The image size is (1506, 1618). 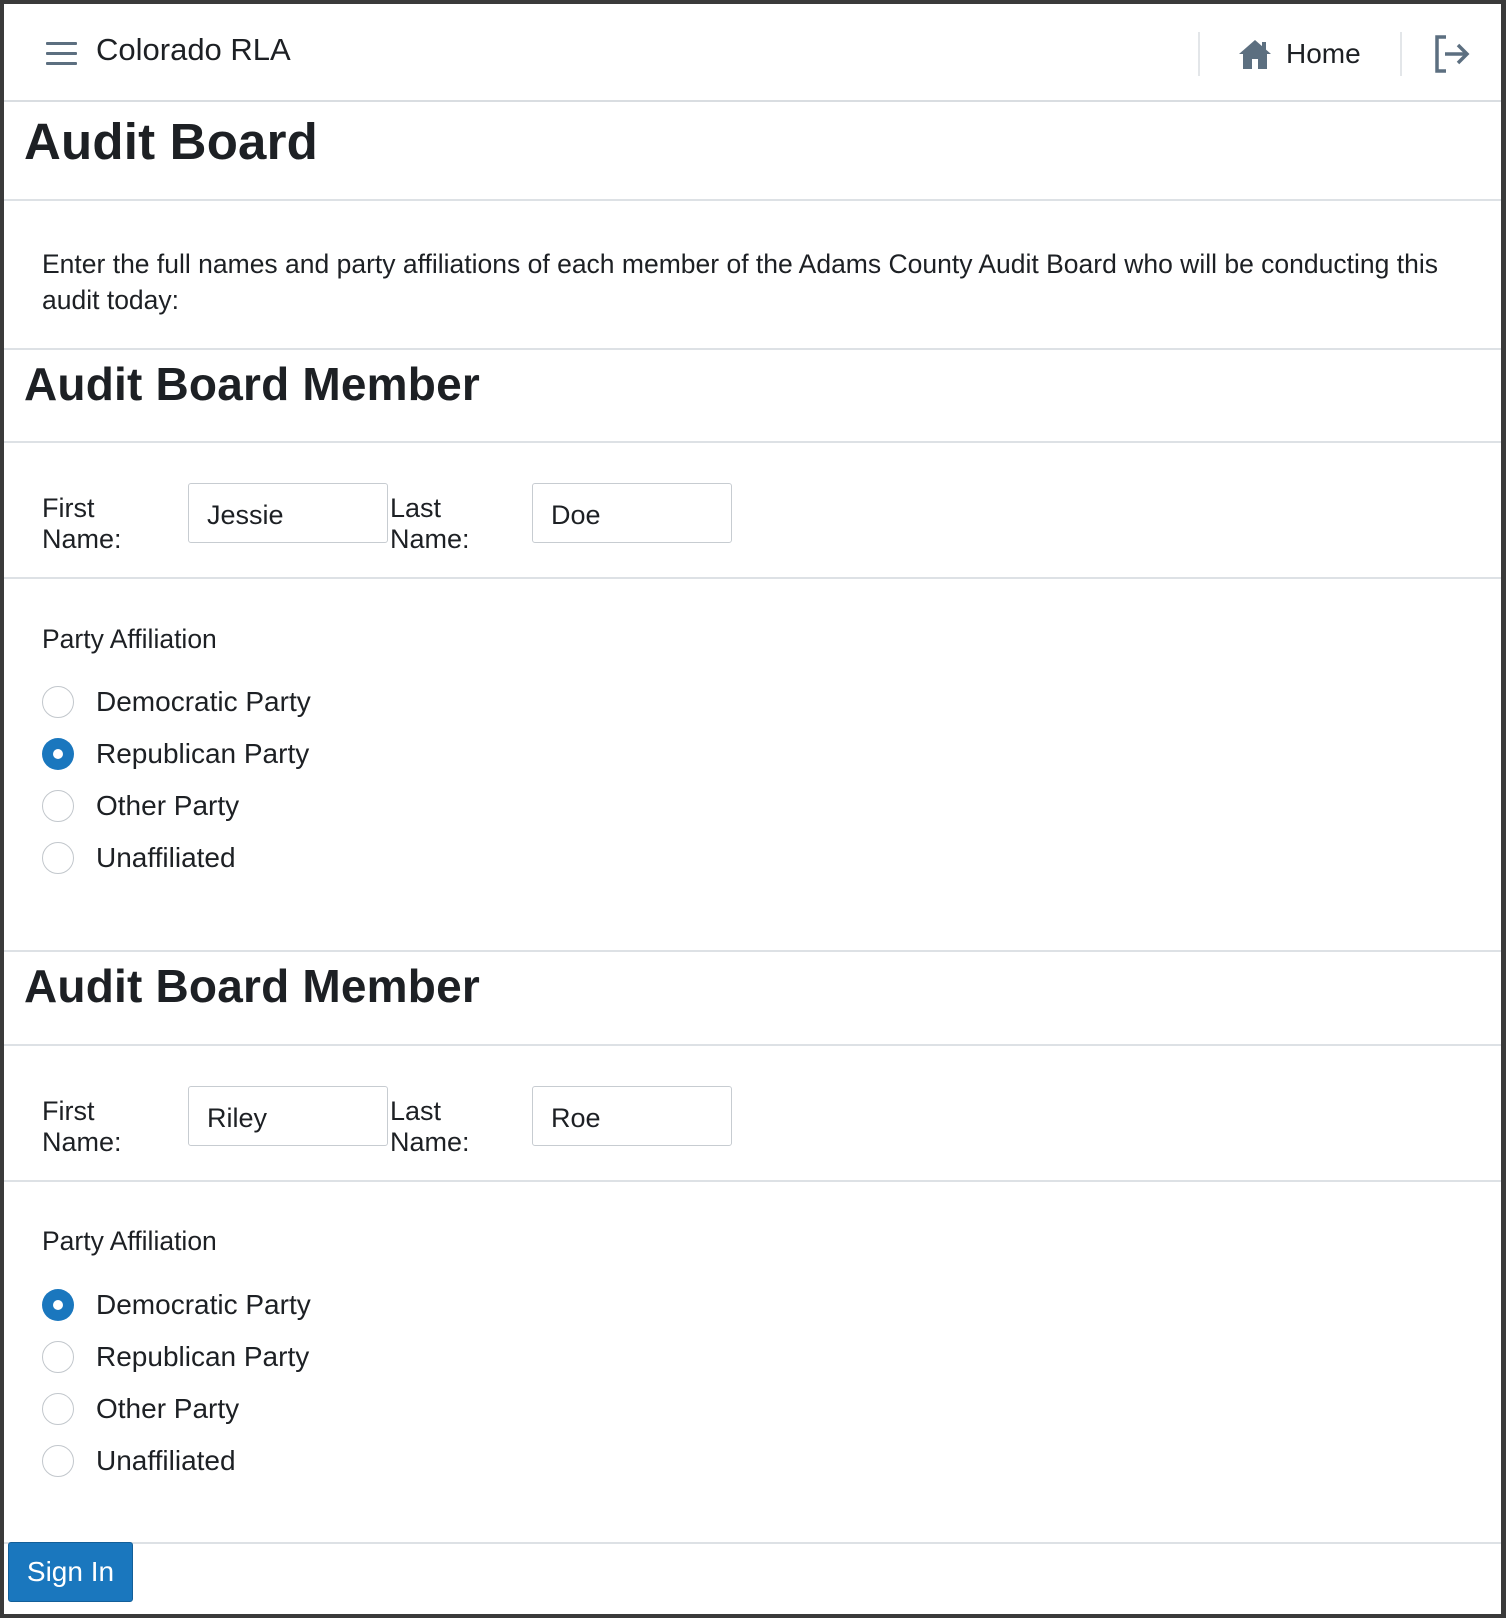 What do you see at coordinates (193, 49) in the screenshot?
I see `app-title: Colorado RLA` at bounding box center [193, 49].